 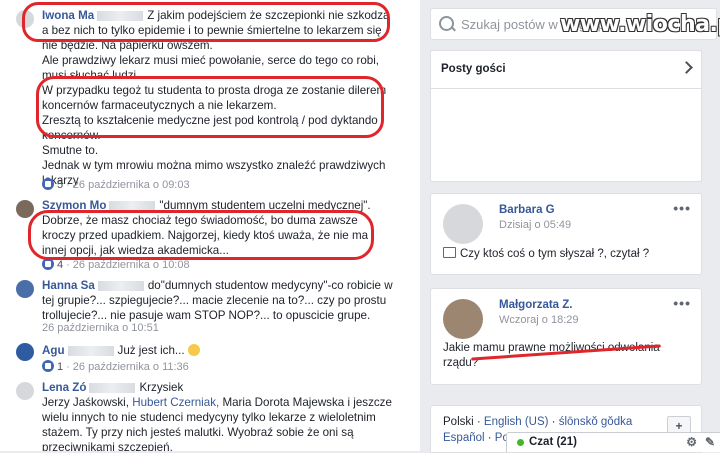 I want to click on like-count: 5, so click(x=60, y=185).